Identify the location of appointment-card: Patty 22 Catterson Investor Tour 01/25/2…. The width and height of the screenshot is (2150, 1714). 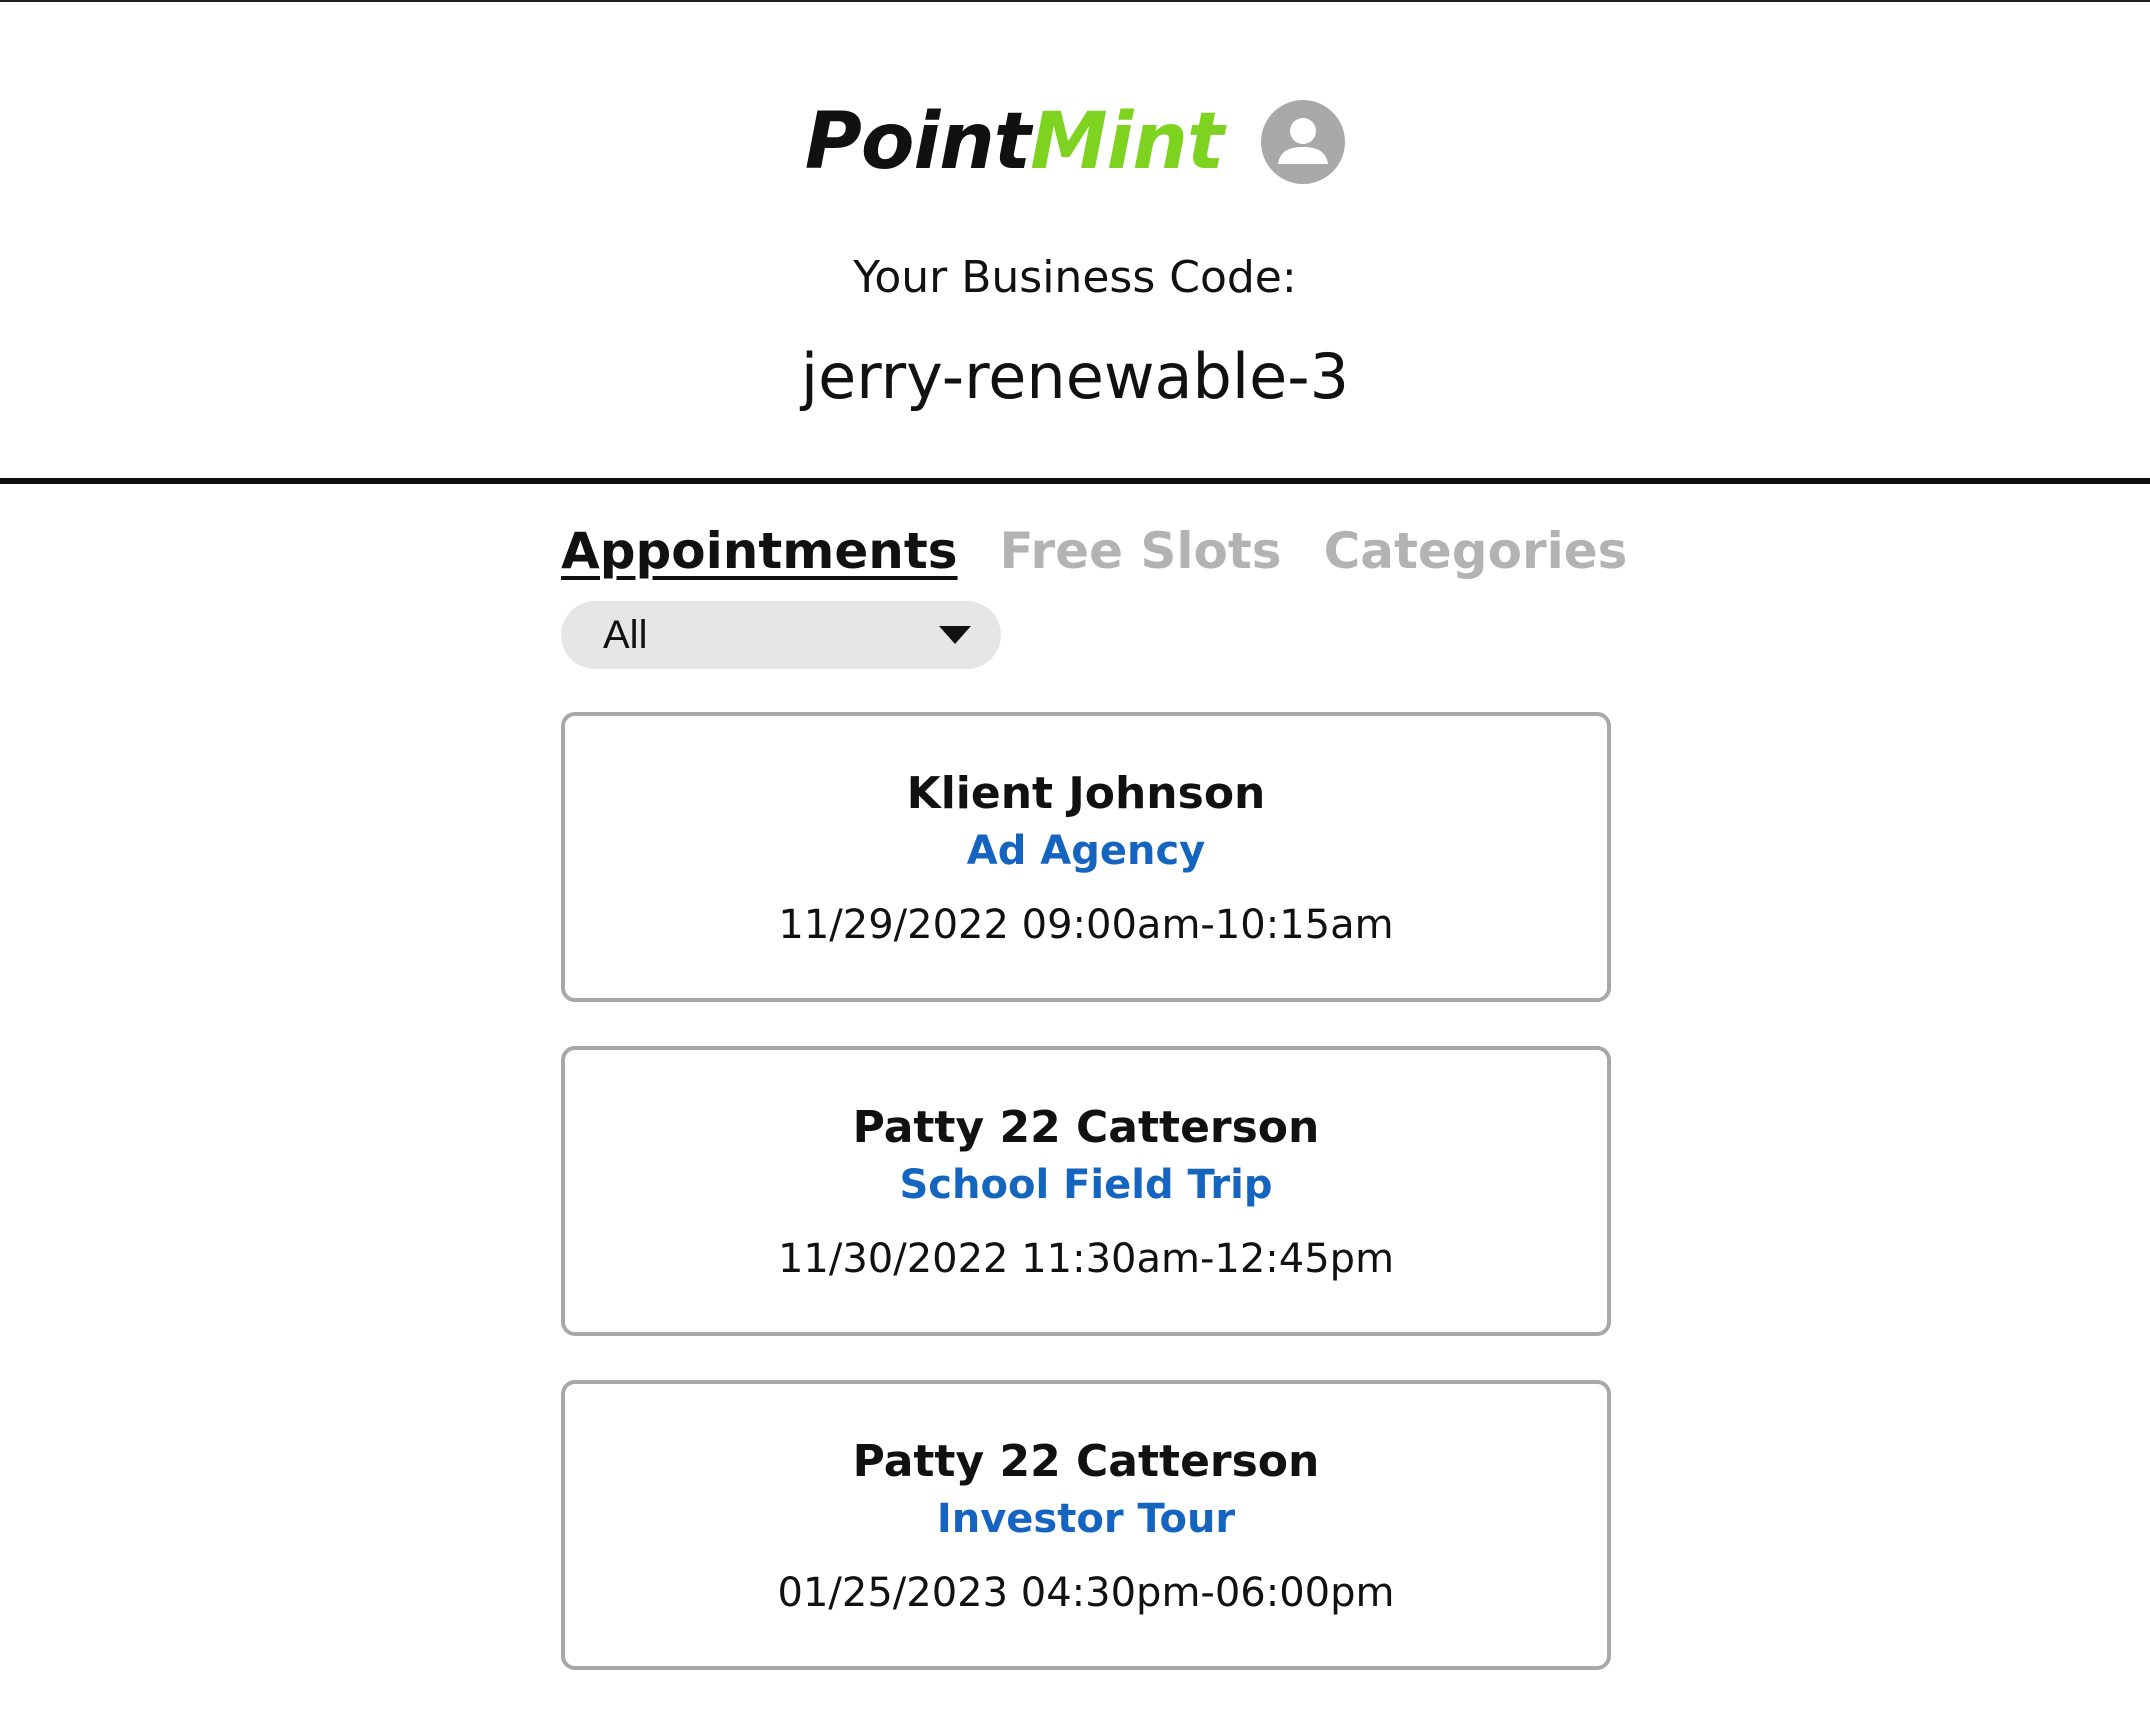
(1086, 1525).